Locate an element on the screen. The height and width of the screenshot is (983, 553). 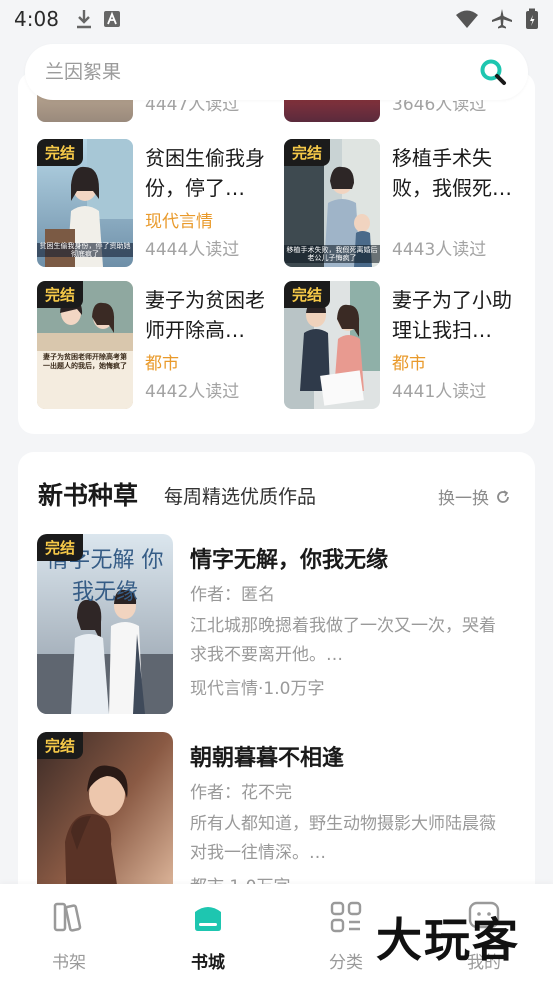
book-item: 完结 妻子为了小助理让我扫… 都市 4441人读过 is located at coordinates (404, 345).